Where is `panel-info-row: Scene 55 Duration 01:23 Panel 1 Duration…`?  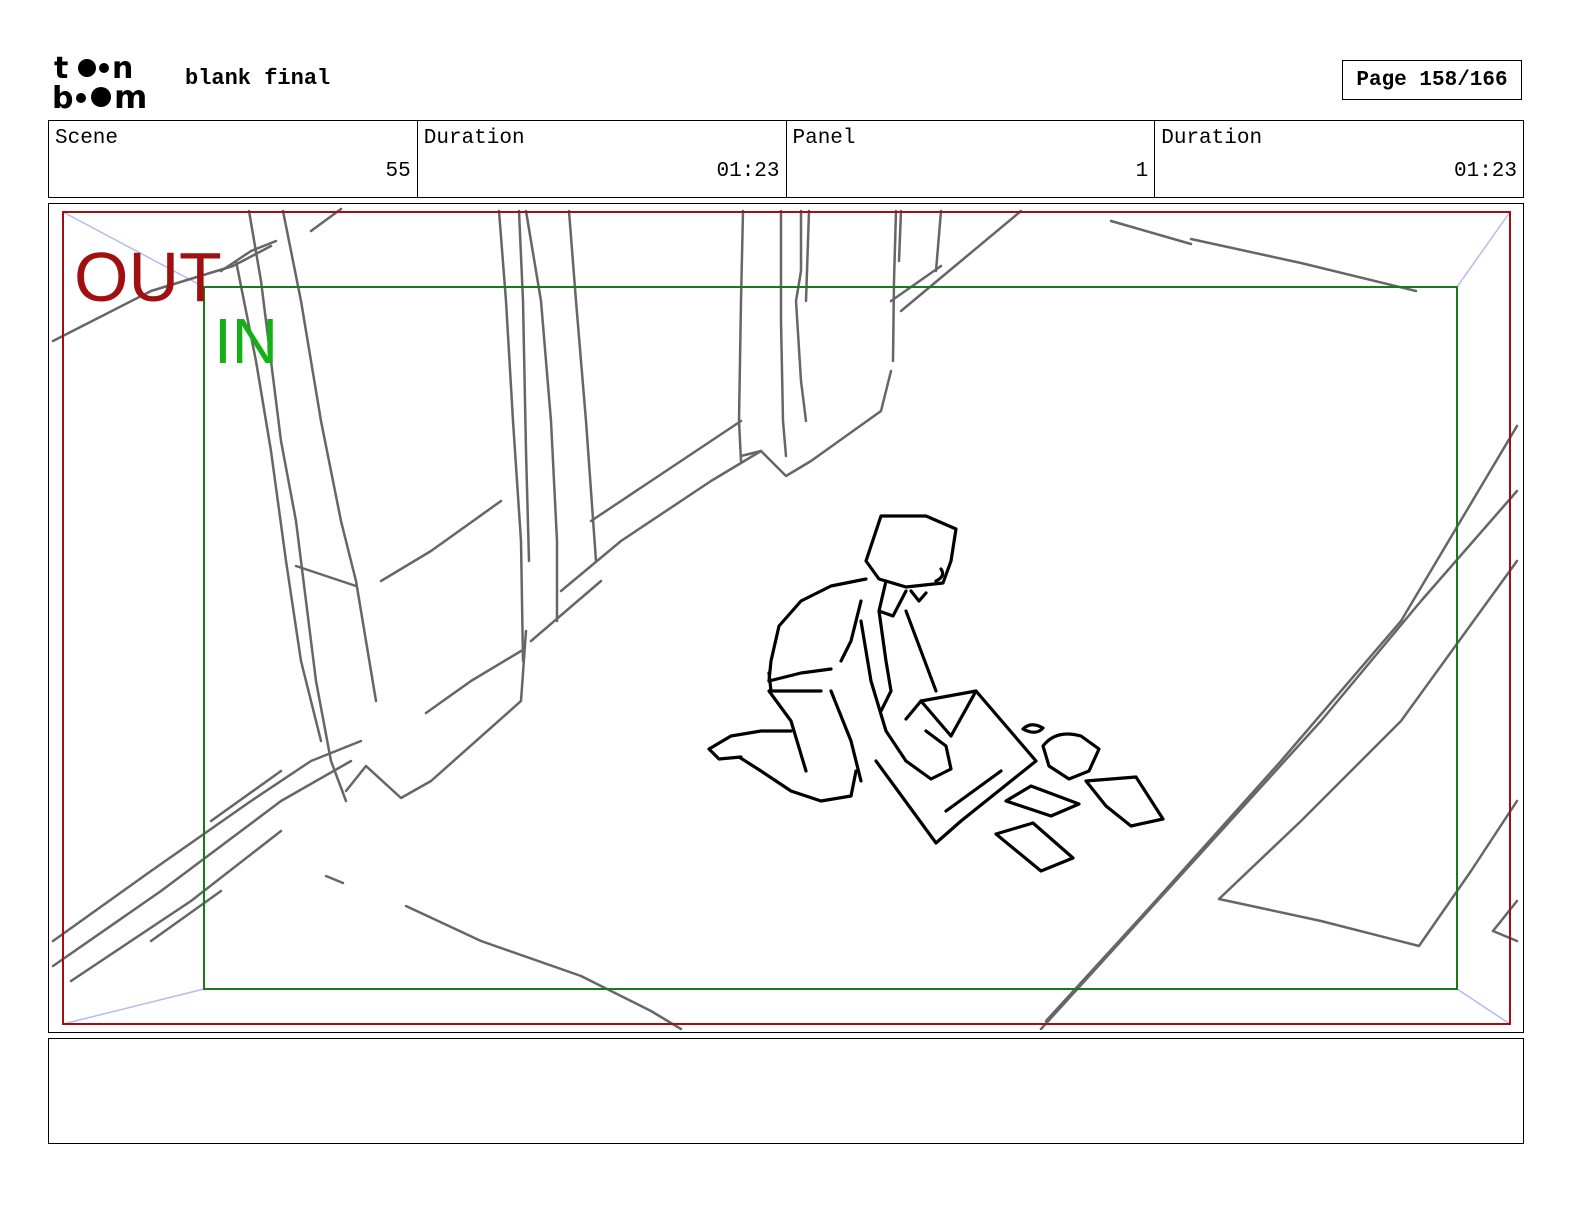
panel-info-row: Scene 55 Duration 01:23 Panel 1 Duration… is located at coordinates (786, 159).